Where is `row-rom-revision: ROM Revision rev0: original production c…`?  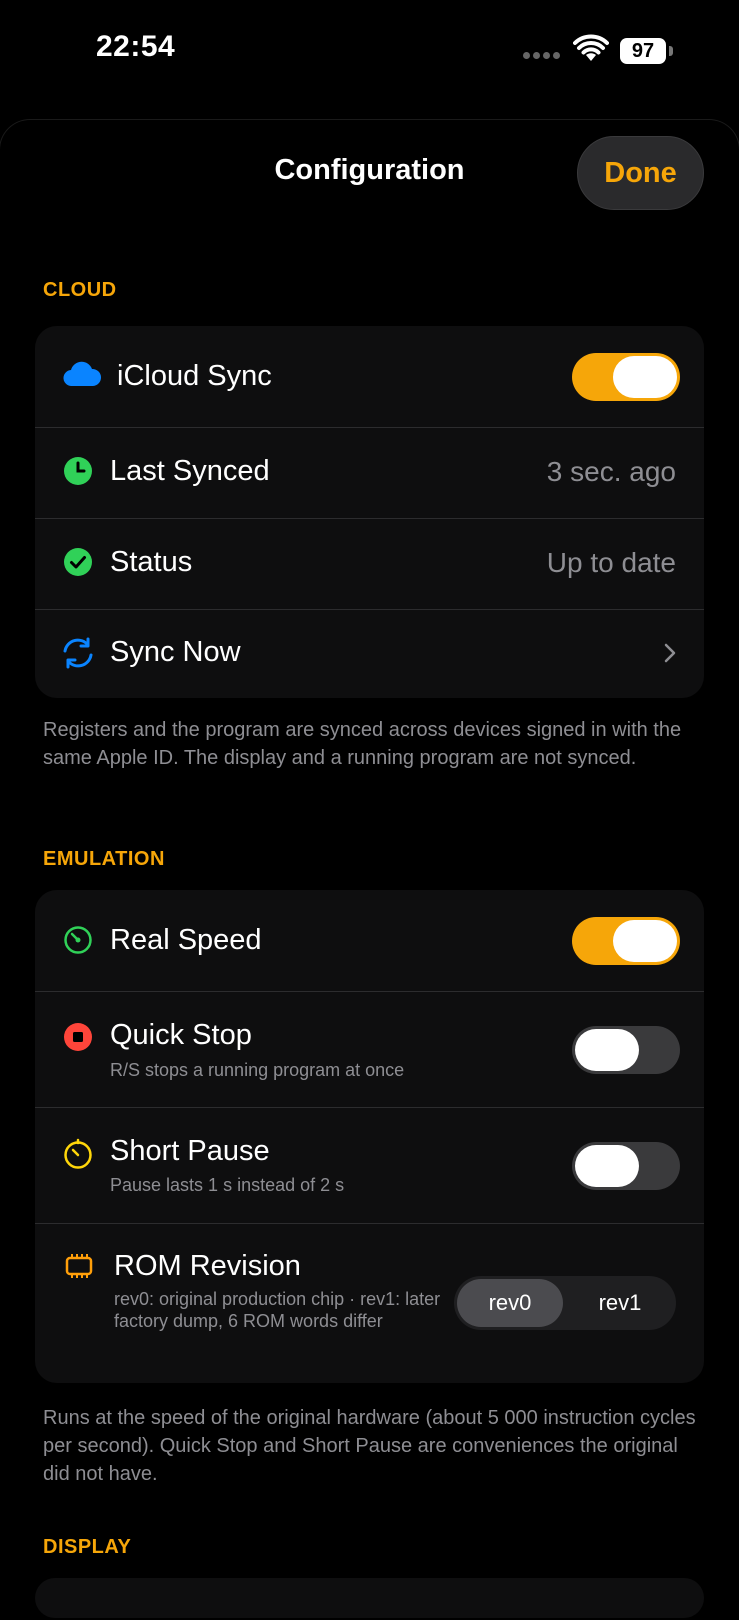 row-rom-revision: ROM Revision rev0: original production c… is located at coordinates (369, 1303).